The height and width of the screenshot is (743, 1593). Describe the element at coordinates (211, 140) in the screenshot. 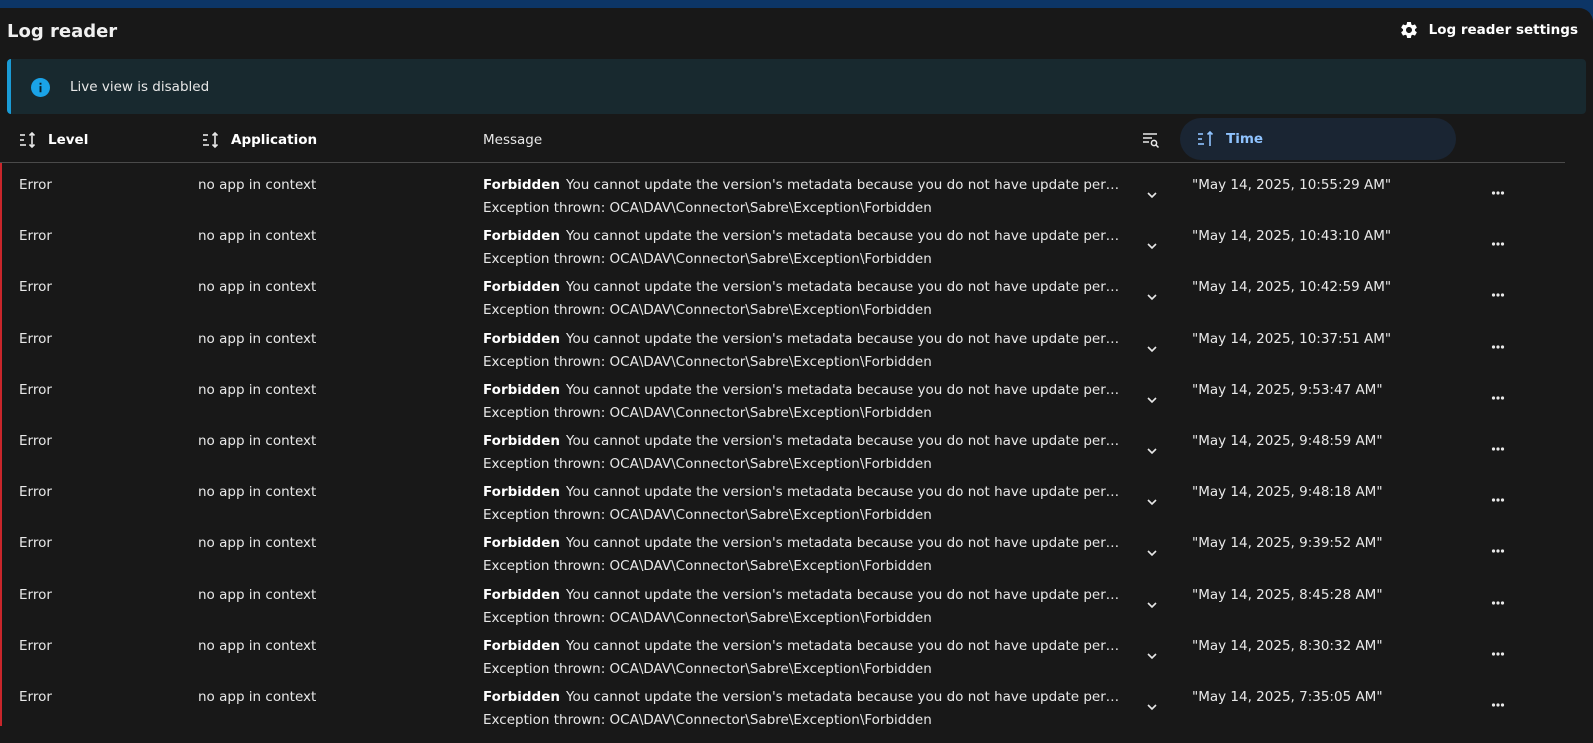

I see `sort-icon` at that location.